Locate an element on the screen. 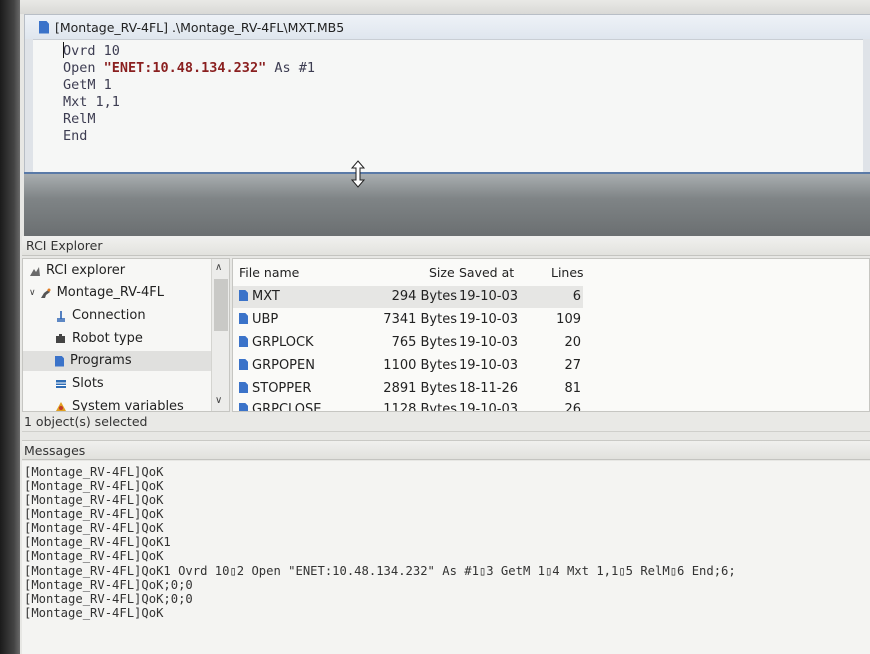 Image resolution: width=870 pixels, height=654 pixels. file-row: UBP 7341 Bytes 19-10-03 109 is located at coordinates (408, 320).